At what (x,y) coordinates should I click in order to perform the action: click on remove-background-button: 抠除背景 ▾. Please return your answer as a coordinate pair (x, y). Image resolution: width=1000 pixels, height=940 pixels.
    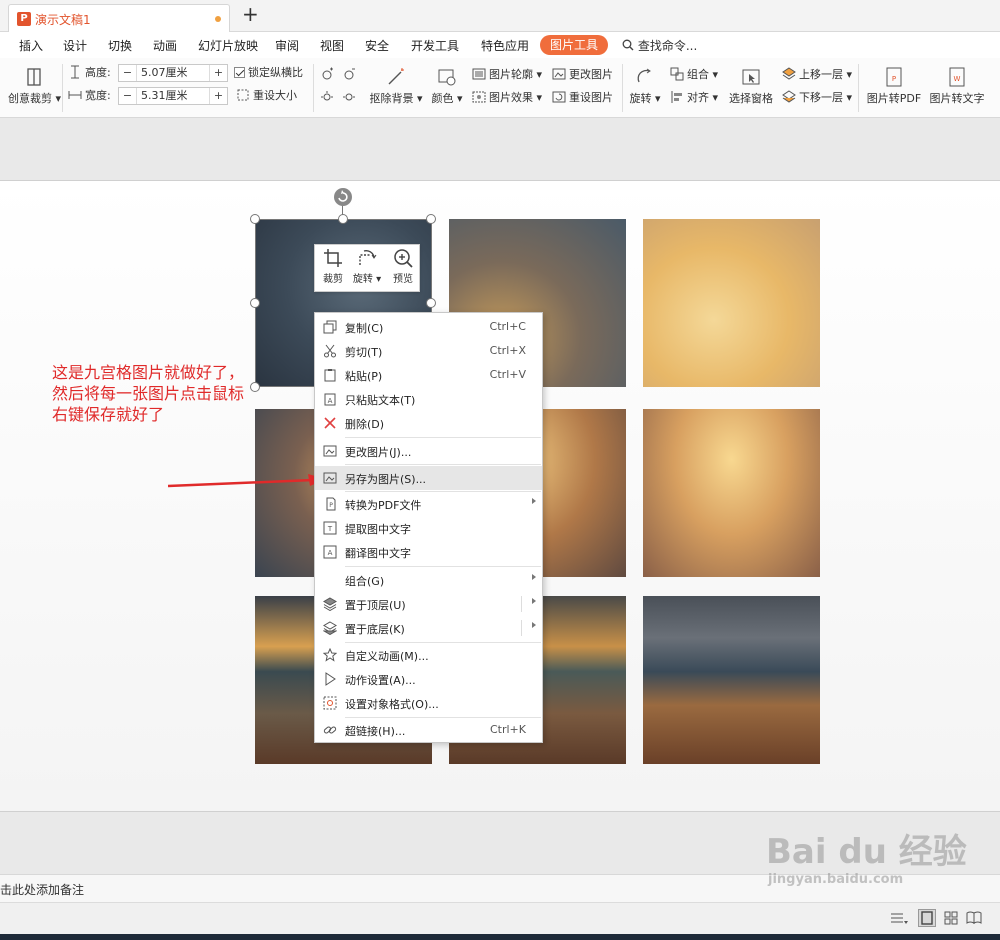
    Looking at the image, I should click on (396, 86).